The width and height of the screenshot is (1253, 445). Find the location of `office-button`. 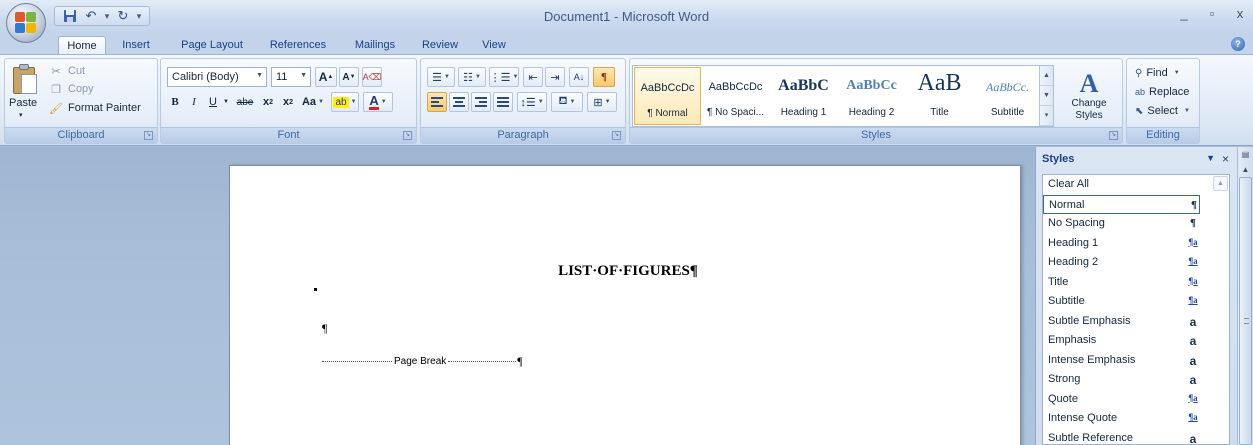

office-button is located at coordinates (26, 23).